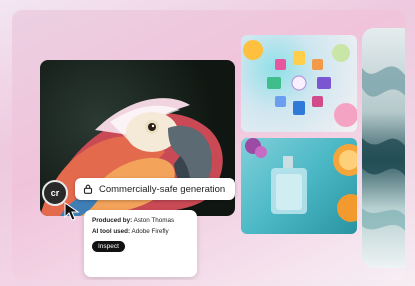 This screenshot has height=286, width=415. I want to click on lock-icon, so click(88, 189).